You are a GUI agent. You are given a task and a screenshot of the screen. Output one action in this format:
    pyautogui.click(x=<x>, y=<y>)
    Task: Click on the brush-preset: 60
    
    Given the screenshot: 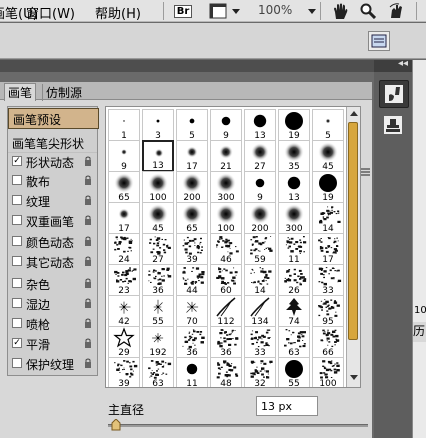 What is the action you would take?
    pyautogui.click(x=226, y=280)
    